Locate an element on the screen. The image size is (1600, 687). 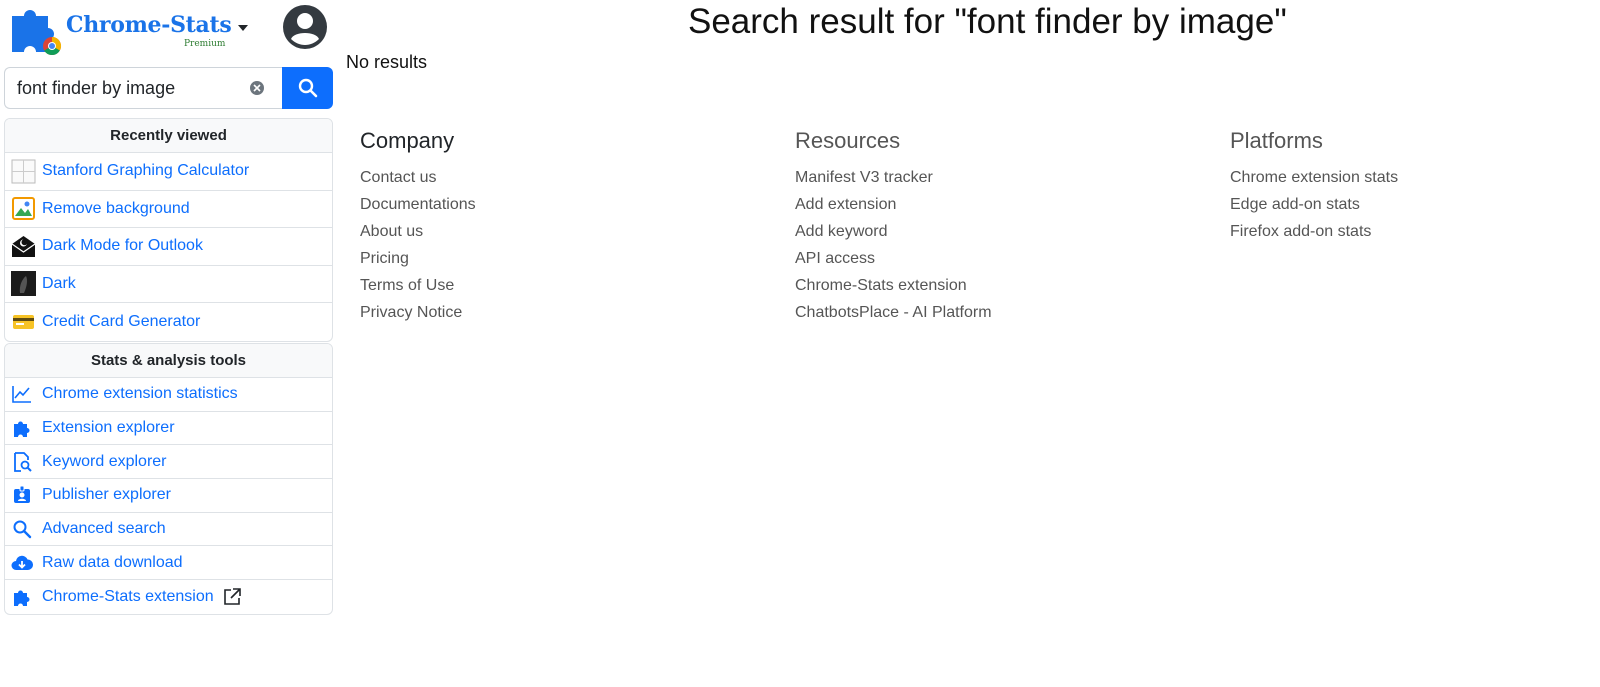
footer-link: ChatbotsPlace - AI Platform is located at coordinates (893, 315).